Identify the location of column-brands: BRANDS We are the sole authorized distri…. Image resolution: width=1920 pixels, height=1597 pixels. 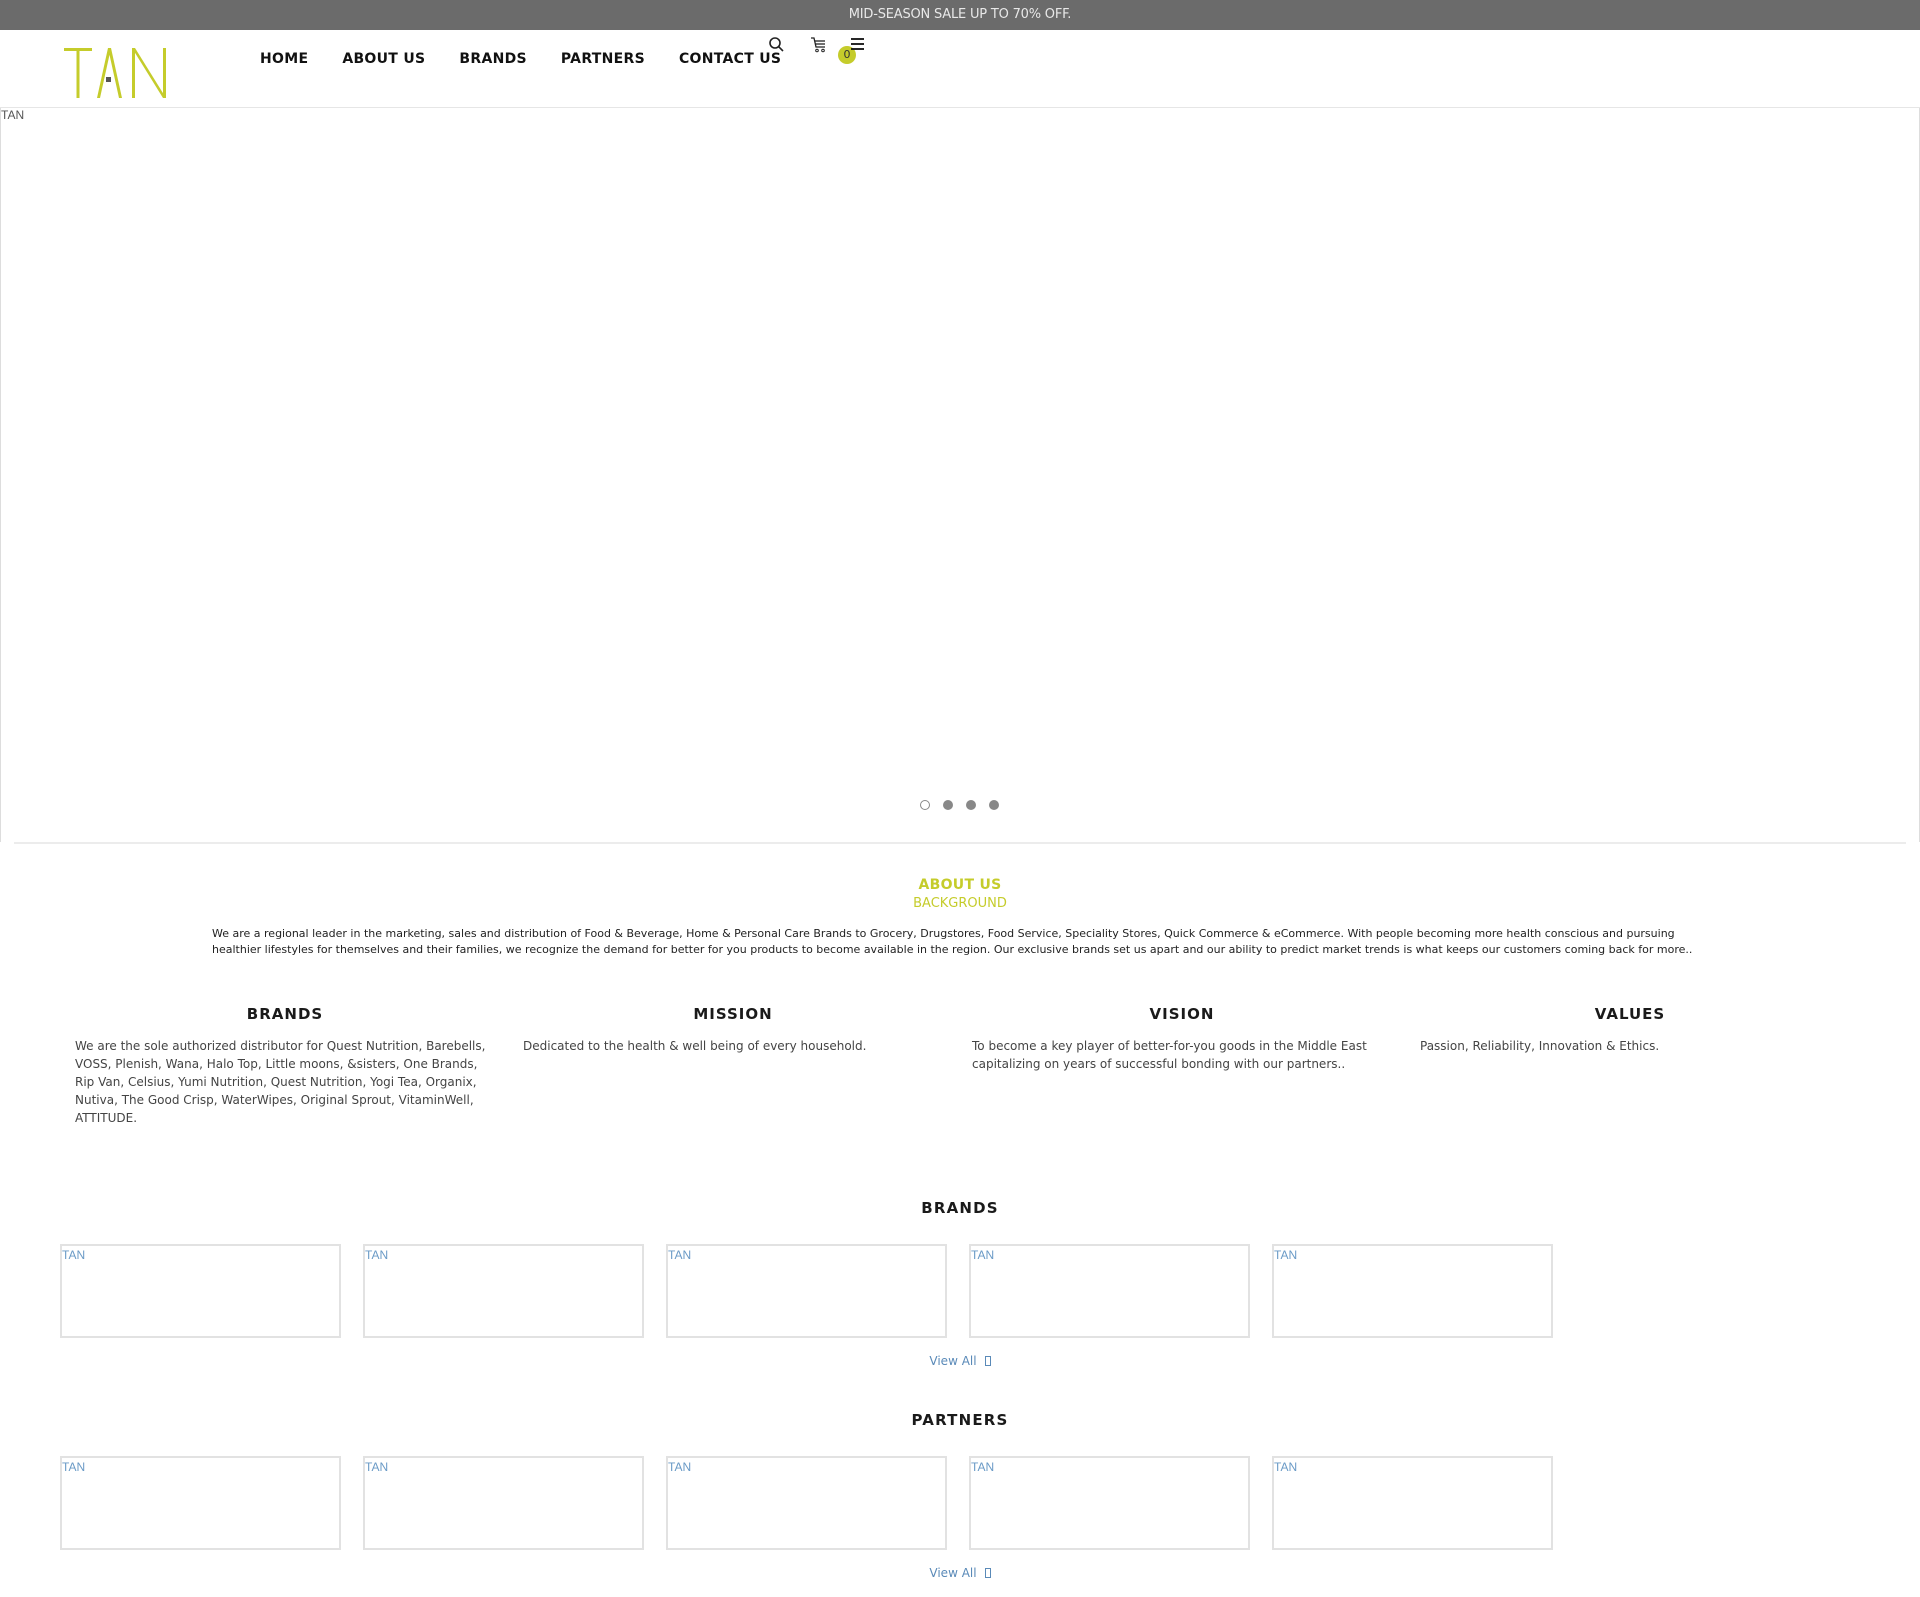
(285, 1066).